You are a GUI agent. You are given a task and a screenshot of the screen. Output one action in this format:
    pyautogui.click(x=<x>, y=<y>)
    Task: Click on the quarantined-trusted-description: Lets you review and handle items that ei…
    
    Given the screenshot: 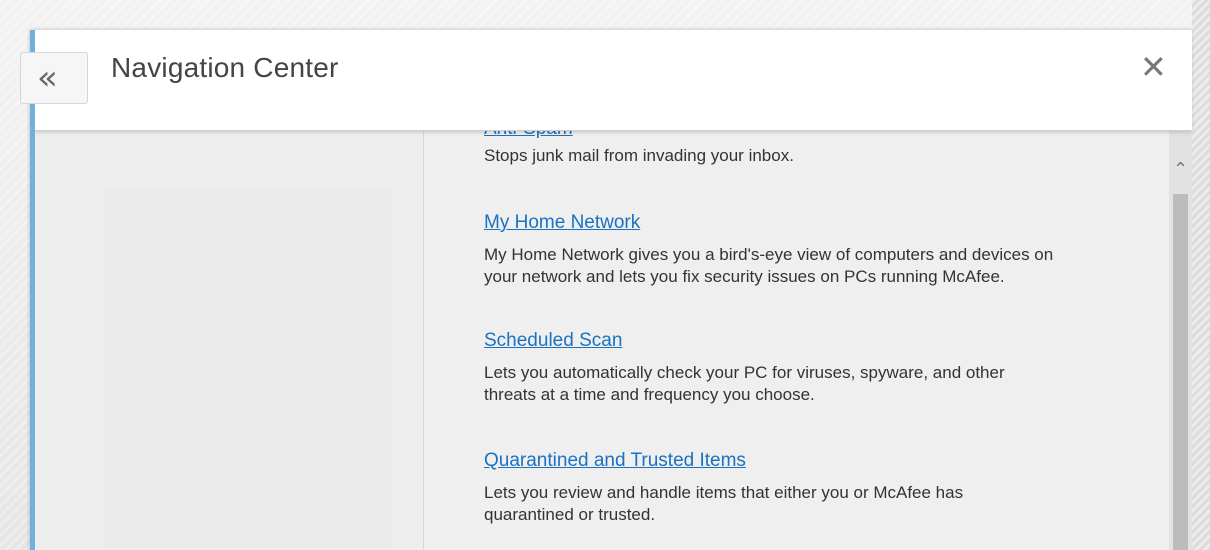 What is the action you would take?
    pyautogui.click(x=826, y=504)
    